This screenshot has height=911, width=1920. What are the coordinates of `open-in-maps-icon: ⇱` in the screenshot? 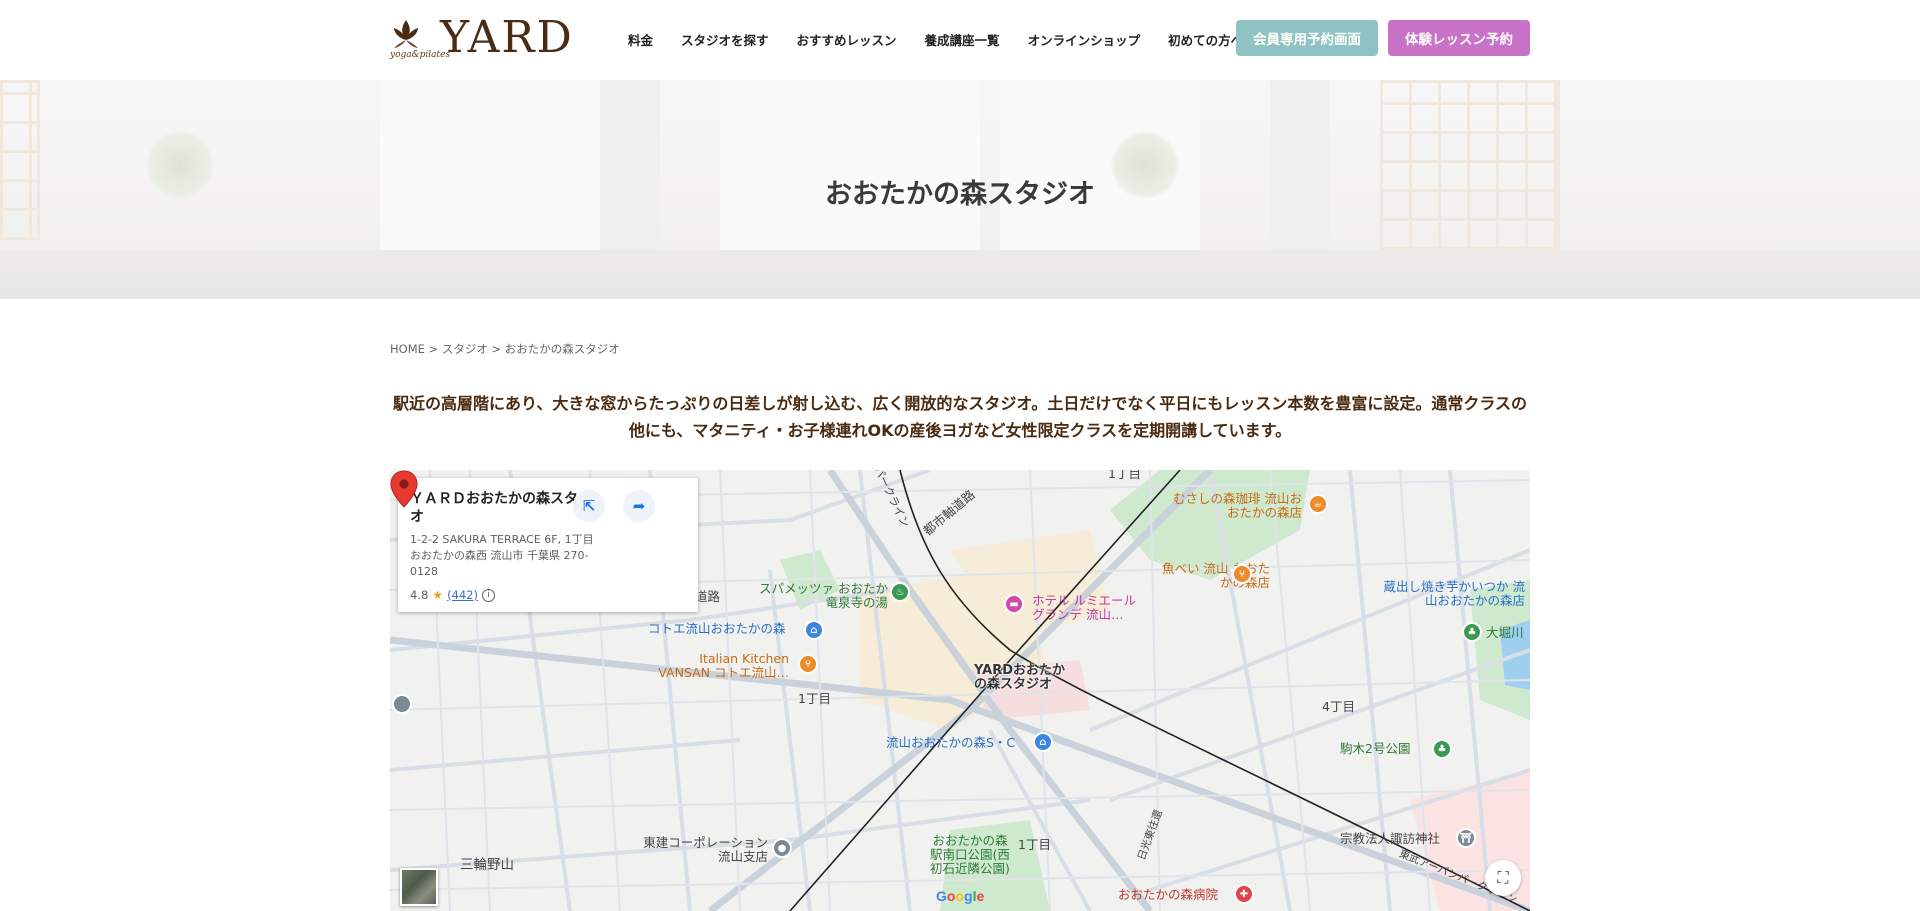 It's located at (589, 506).